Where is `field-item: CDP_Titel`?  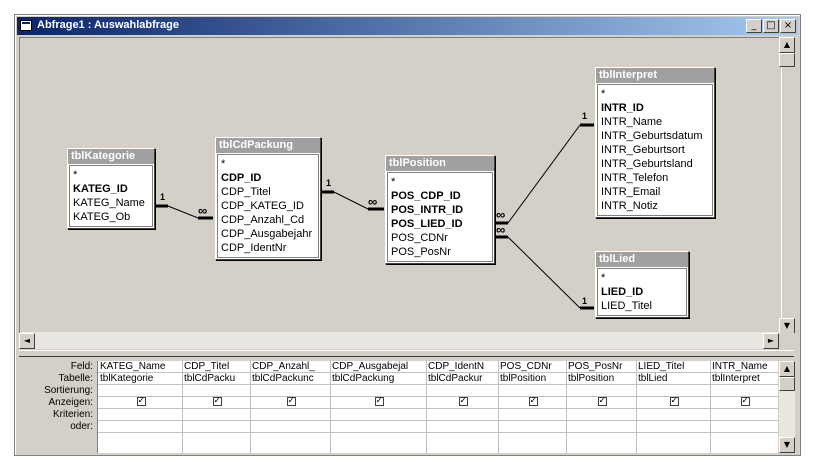 field-item: CDP_Titel is located at coordinates (268, 192).